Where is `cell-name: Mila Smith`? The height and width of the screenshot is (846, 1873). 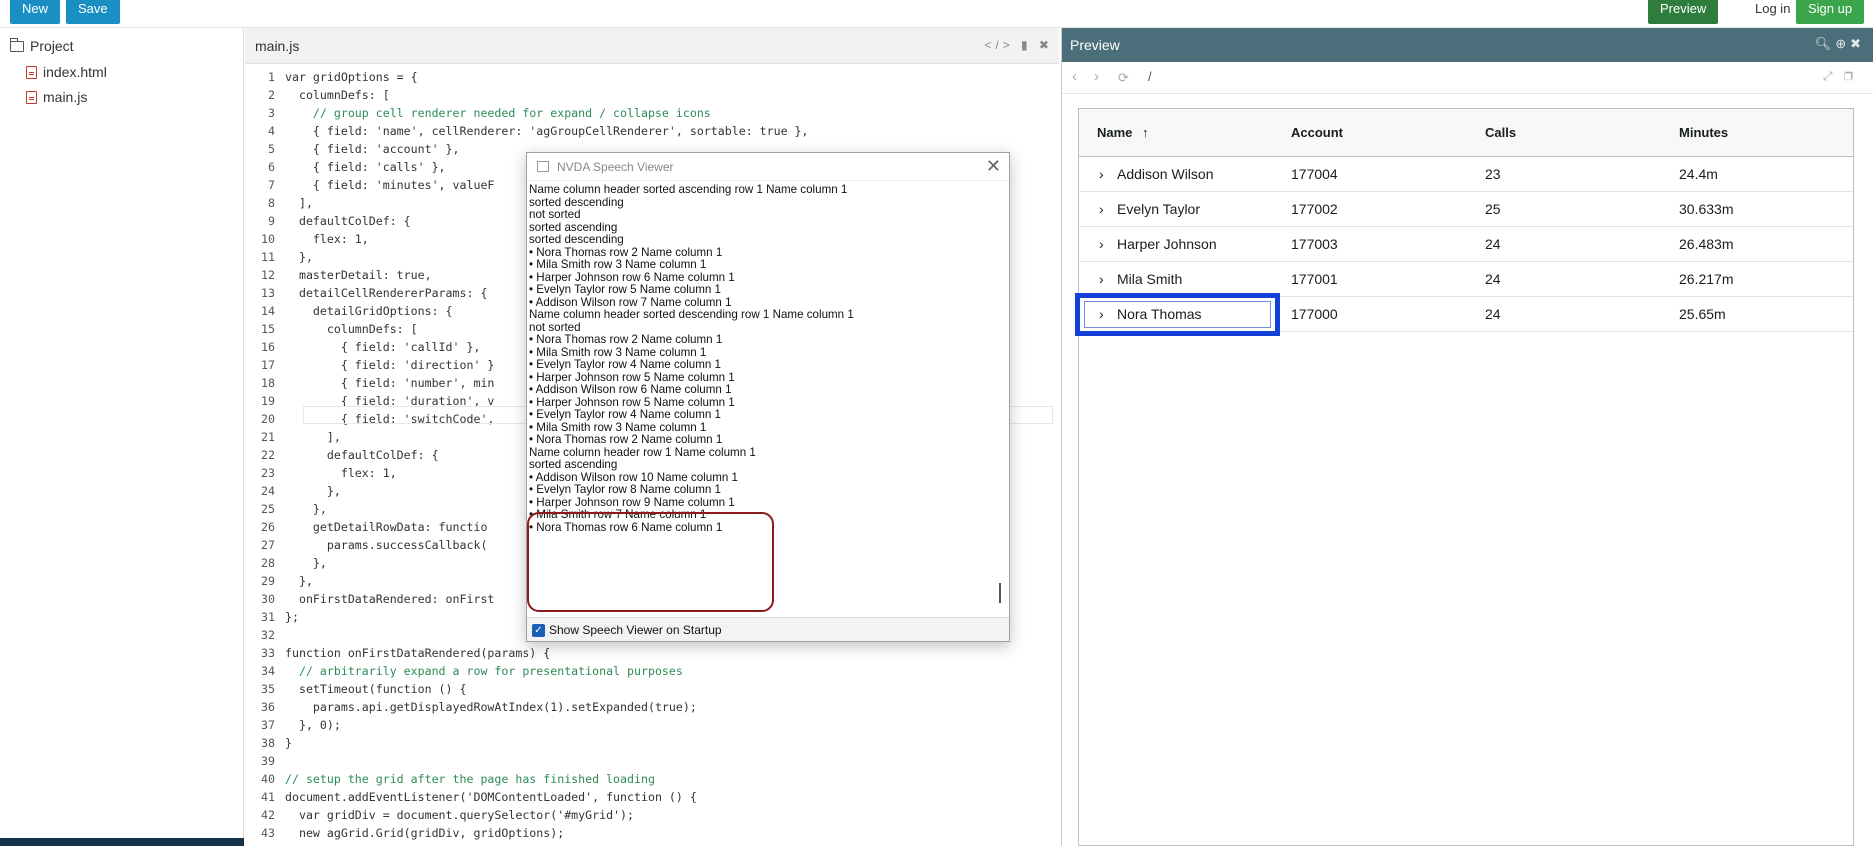
cell-name: Mila Smith is located at coordinates (1149, 279).